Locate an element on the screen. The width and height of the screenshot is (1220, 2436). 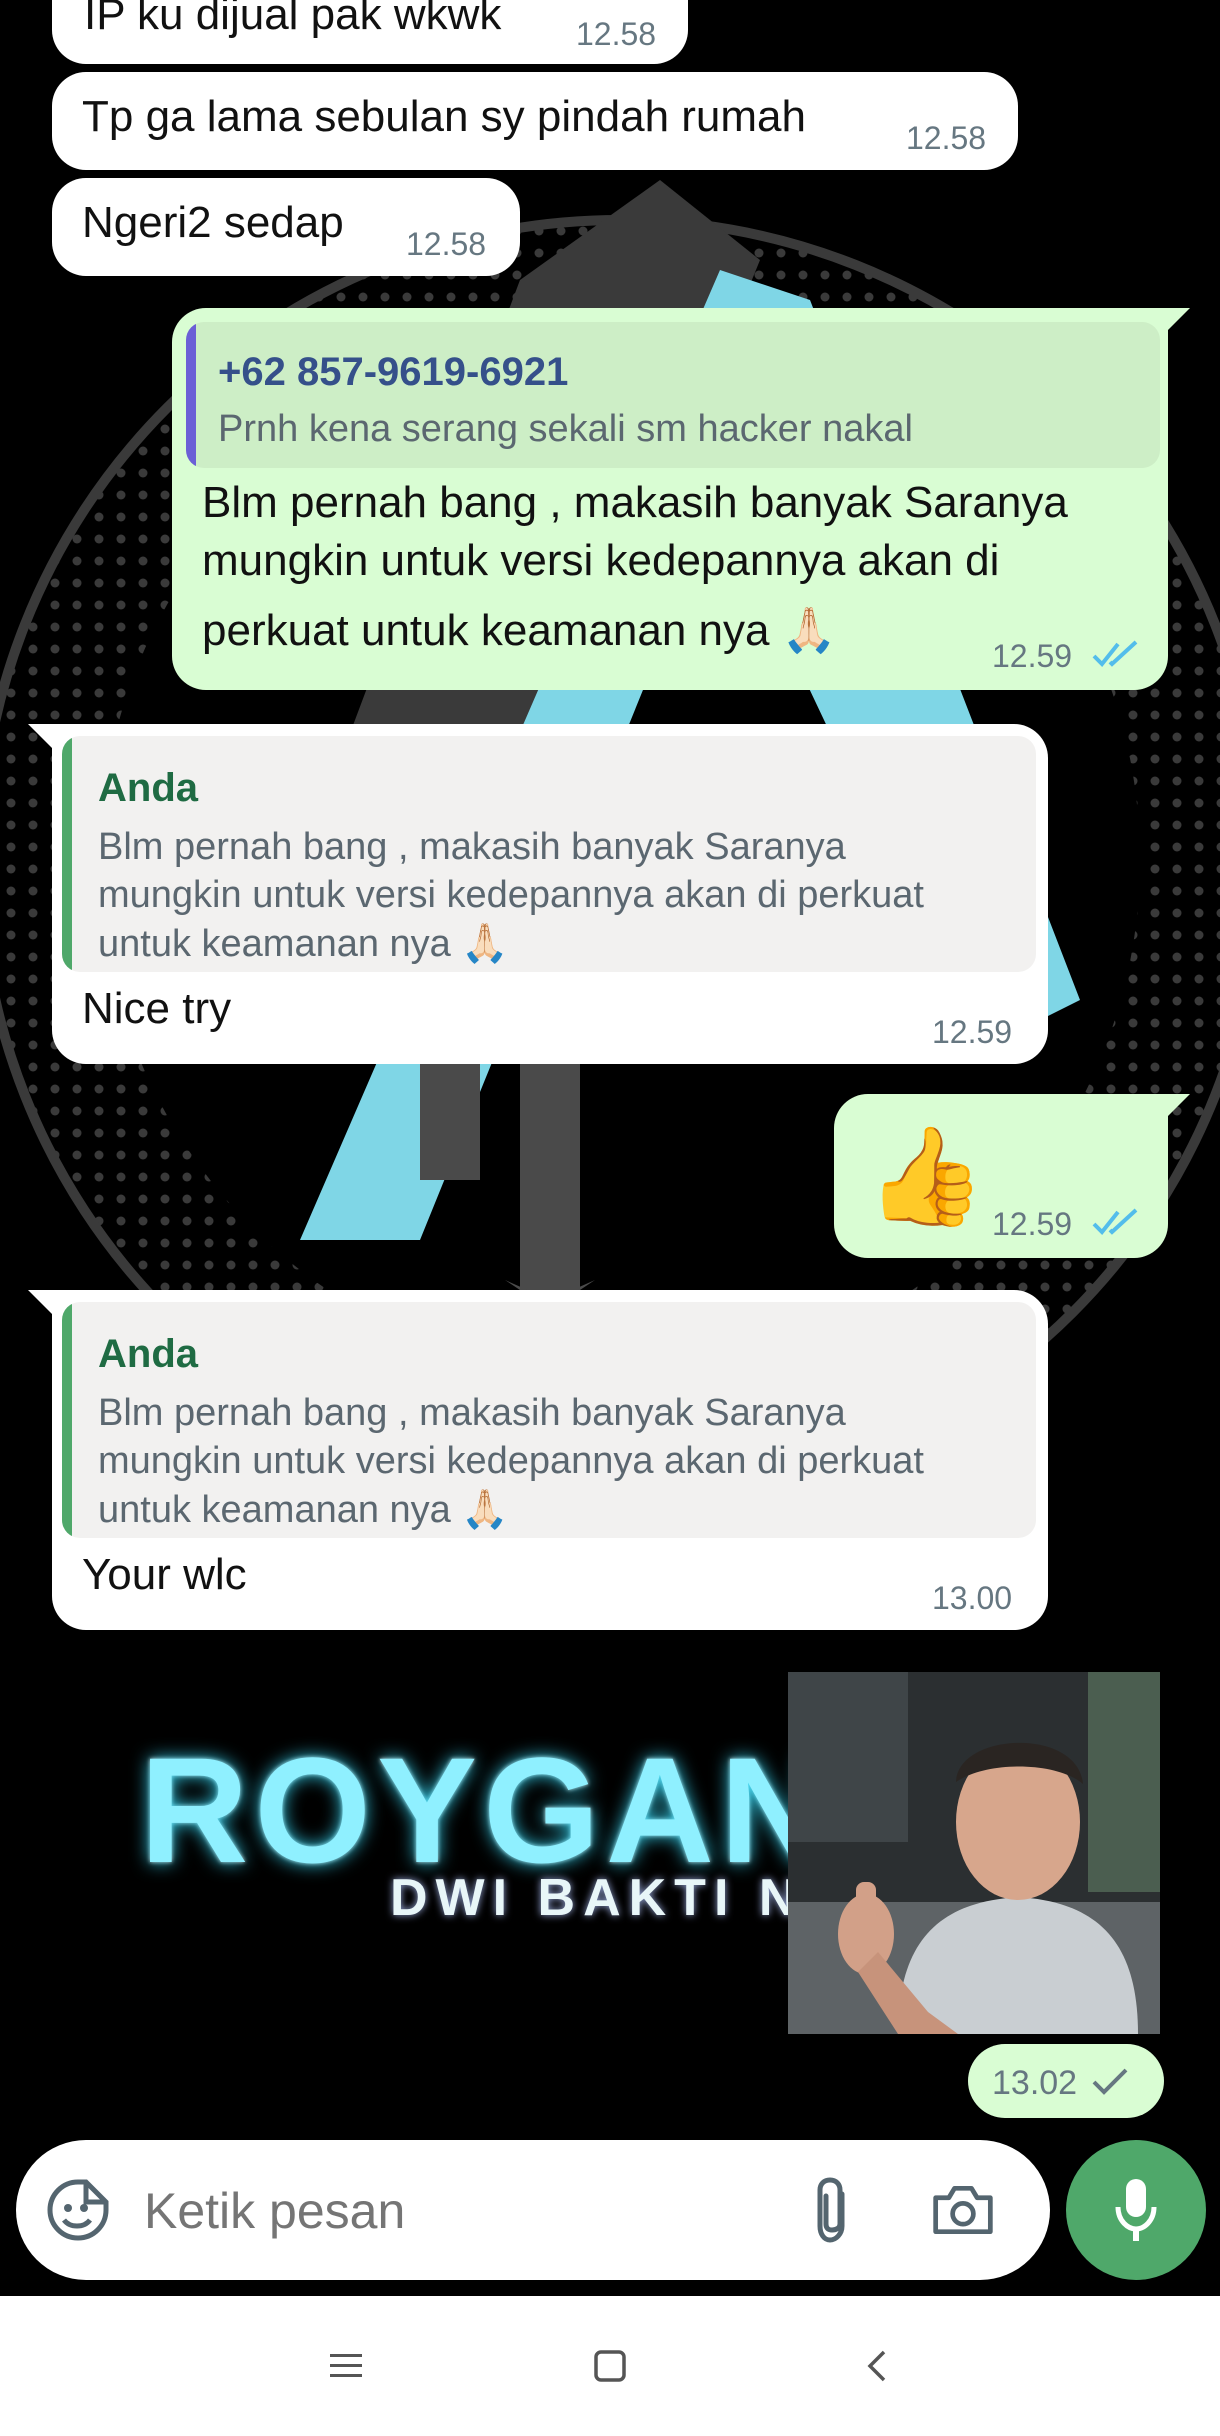
message-text: Nice try is located at coordinates (157, 1008).